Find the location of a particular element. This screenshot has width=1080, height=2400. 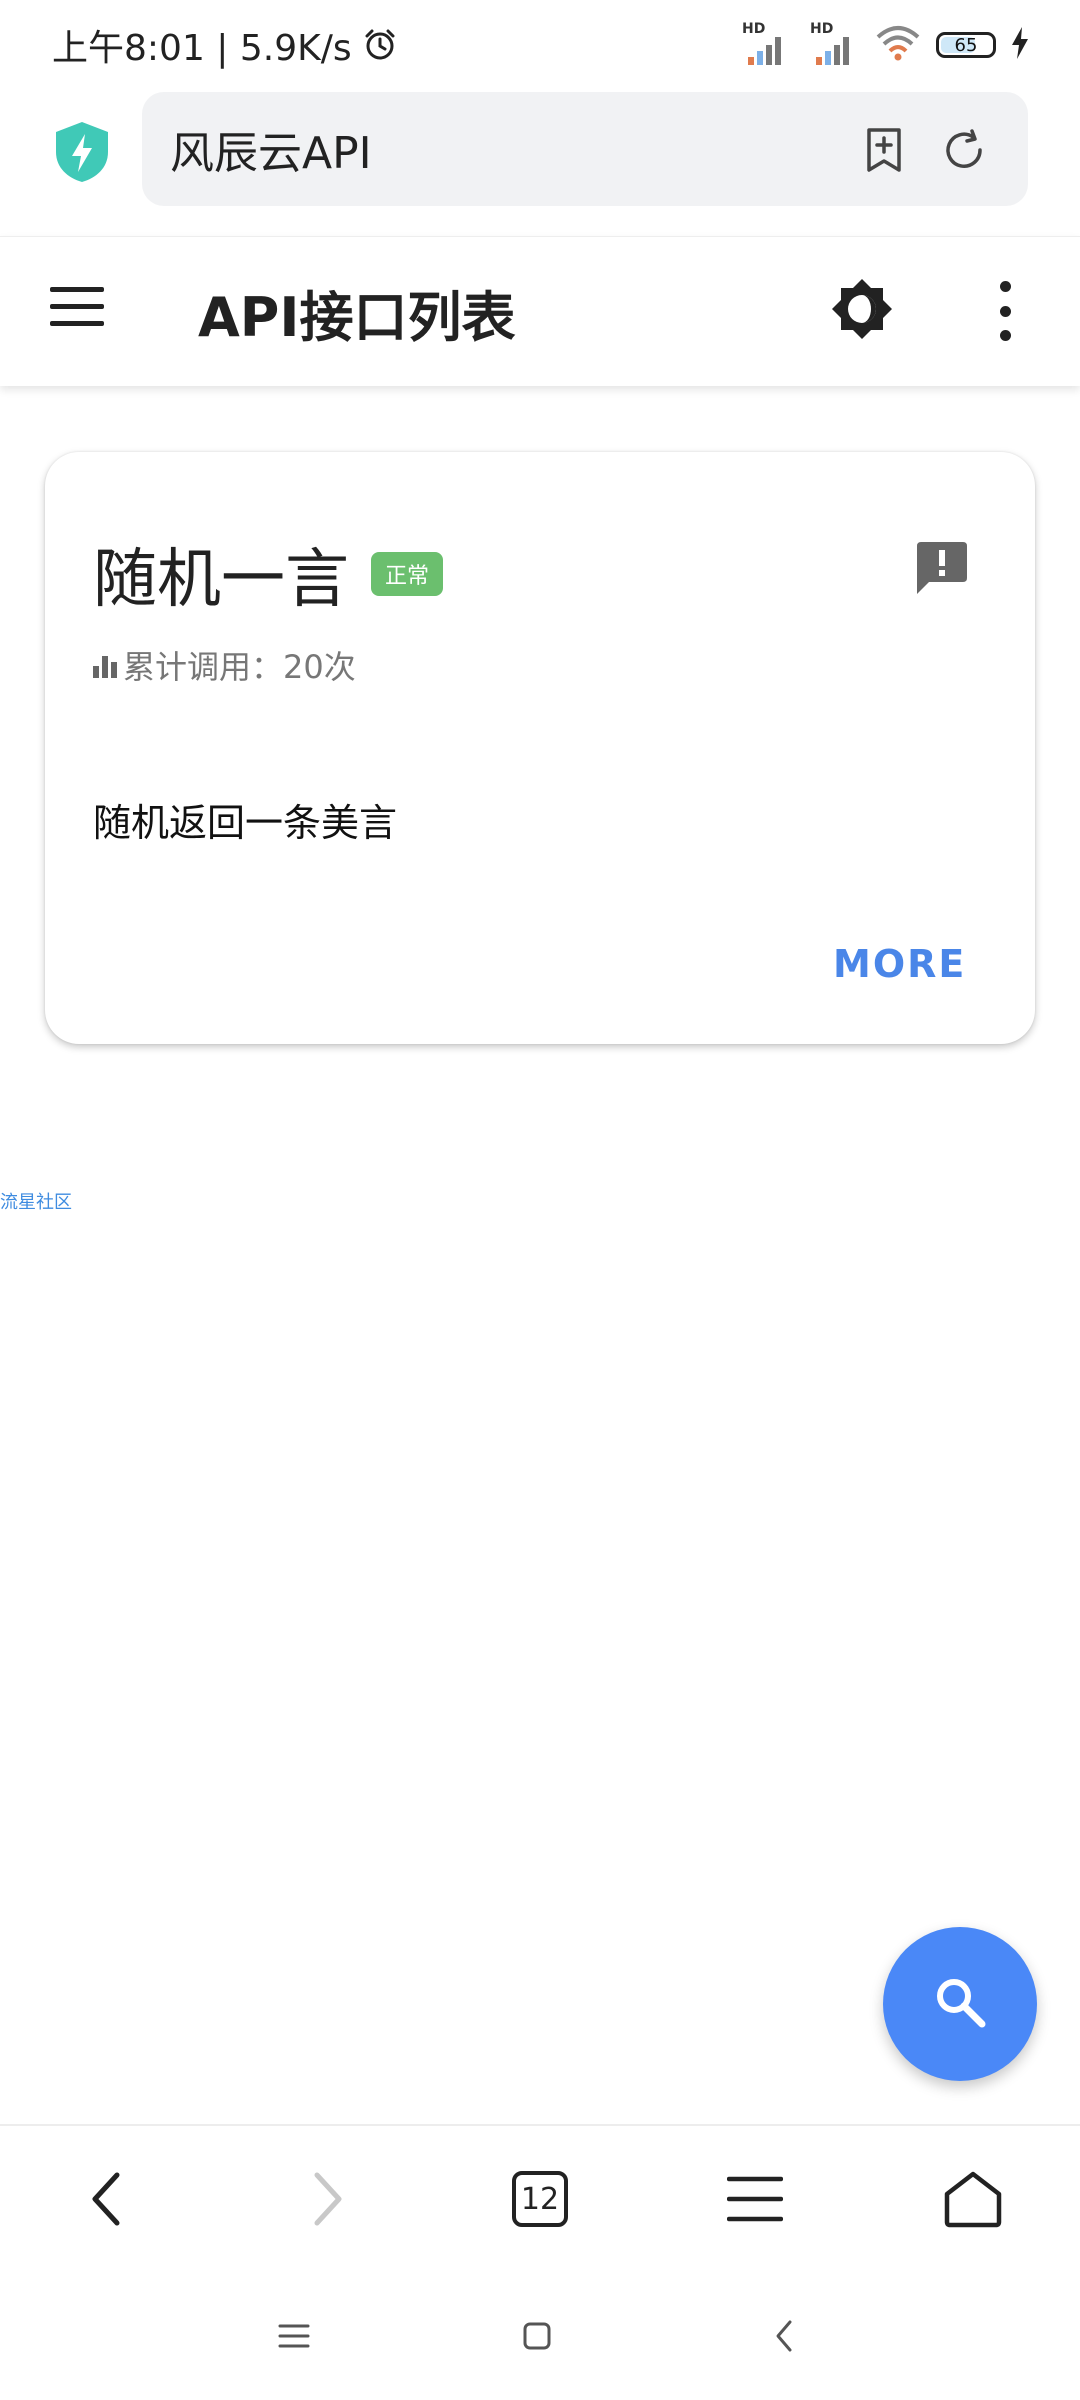

call-count: 累计调用：20次 is located at coordinates (224, 665).